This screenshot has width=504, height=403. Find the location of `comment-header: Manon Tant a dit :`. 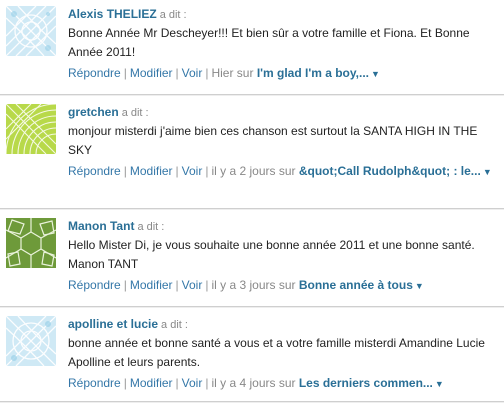

comment-header: Manon Tant a dit : is located at coordinates (284, 226).